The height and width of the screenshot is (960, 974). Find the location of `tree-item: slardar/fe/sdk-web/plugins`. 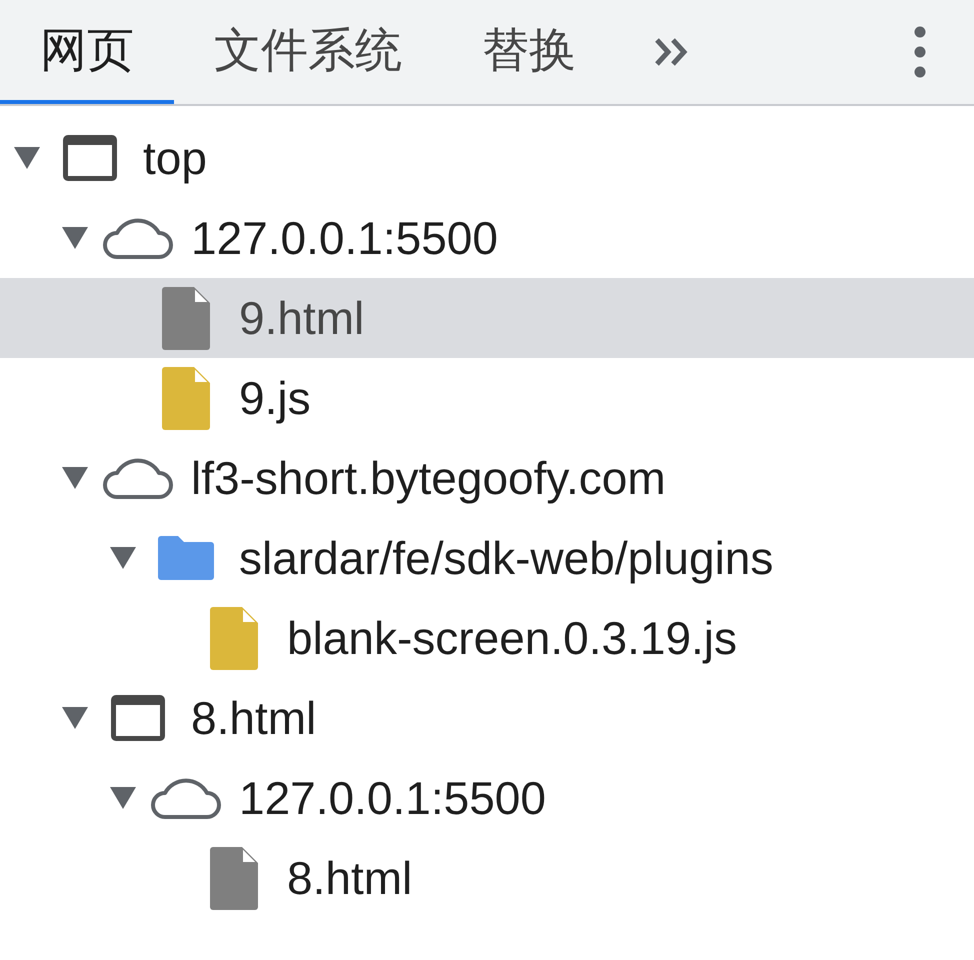

tree-item: slardar/fe/sdk-web/plugins is located at coordinates (487, 558).